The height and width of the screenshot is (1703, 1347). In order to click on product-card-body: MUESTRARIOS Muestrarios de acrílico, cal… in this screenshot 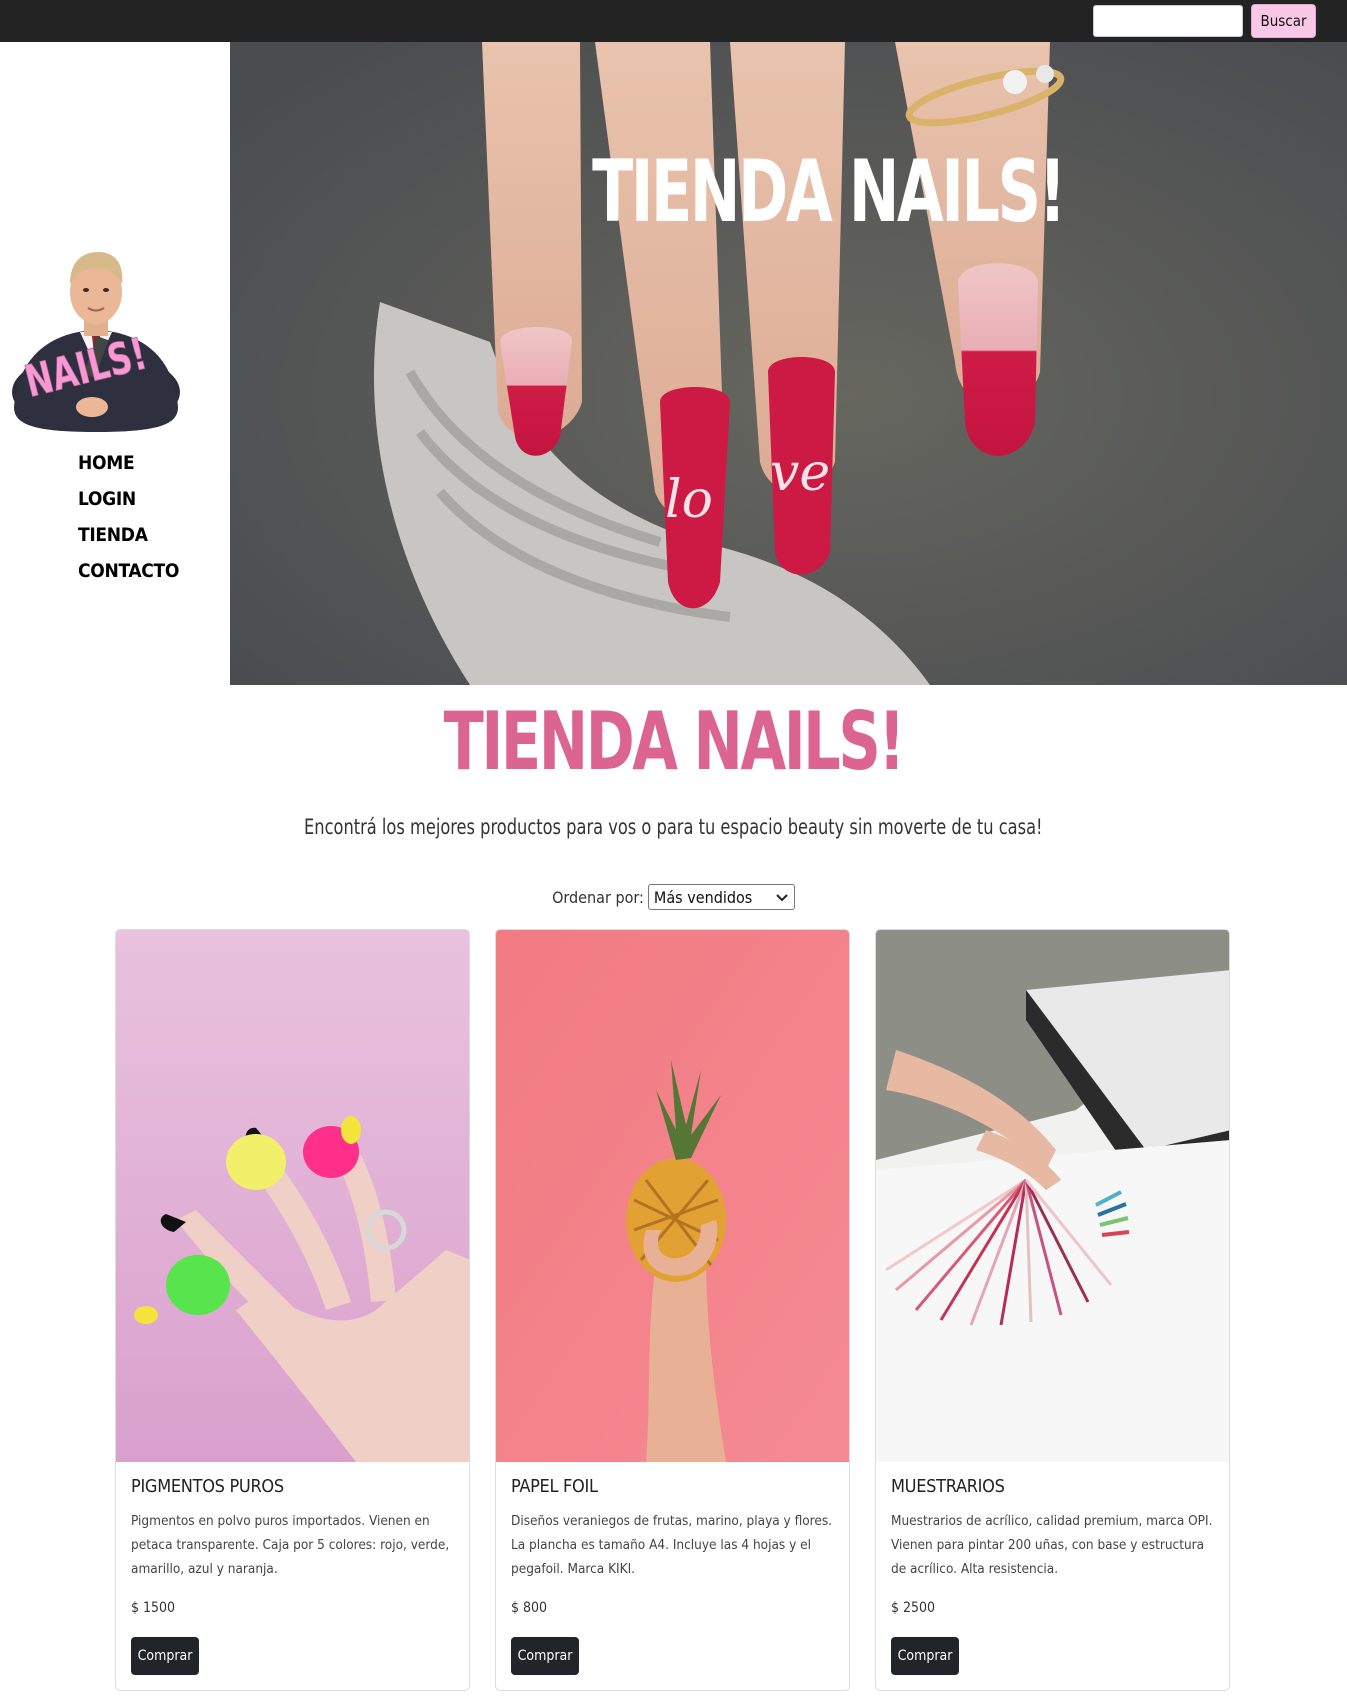, I will do `click(1054, 1528)`.